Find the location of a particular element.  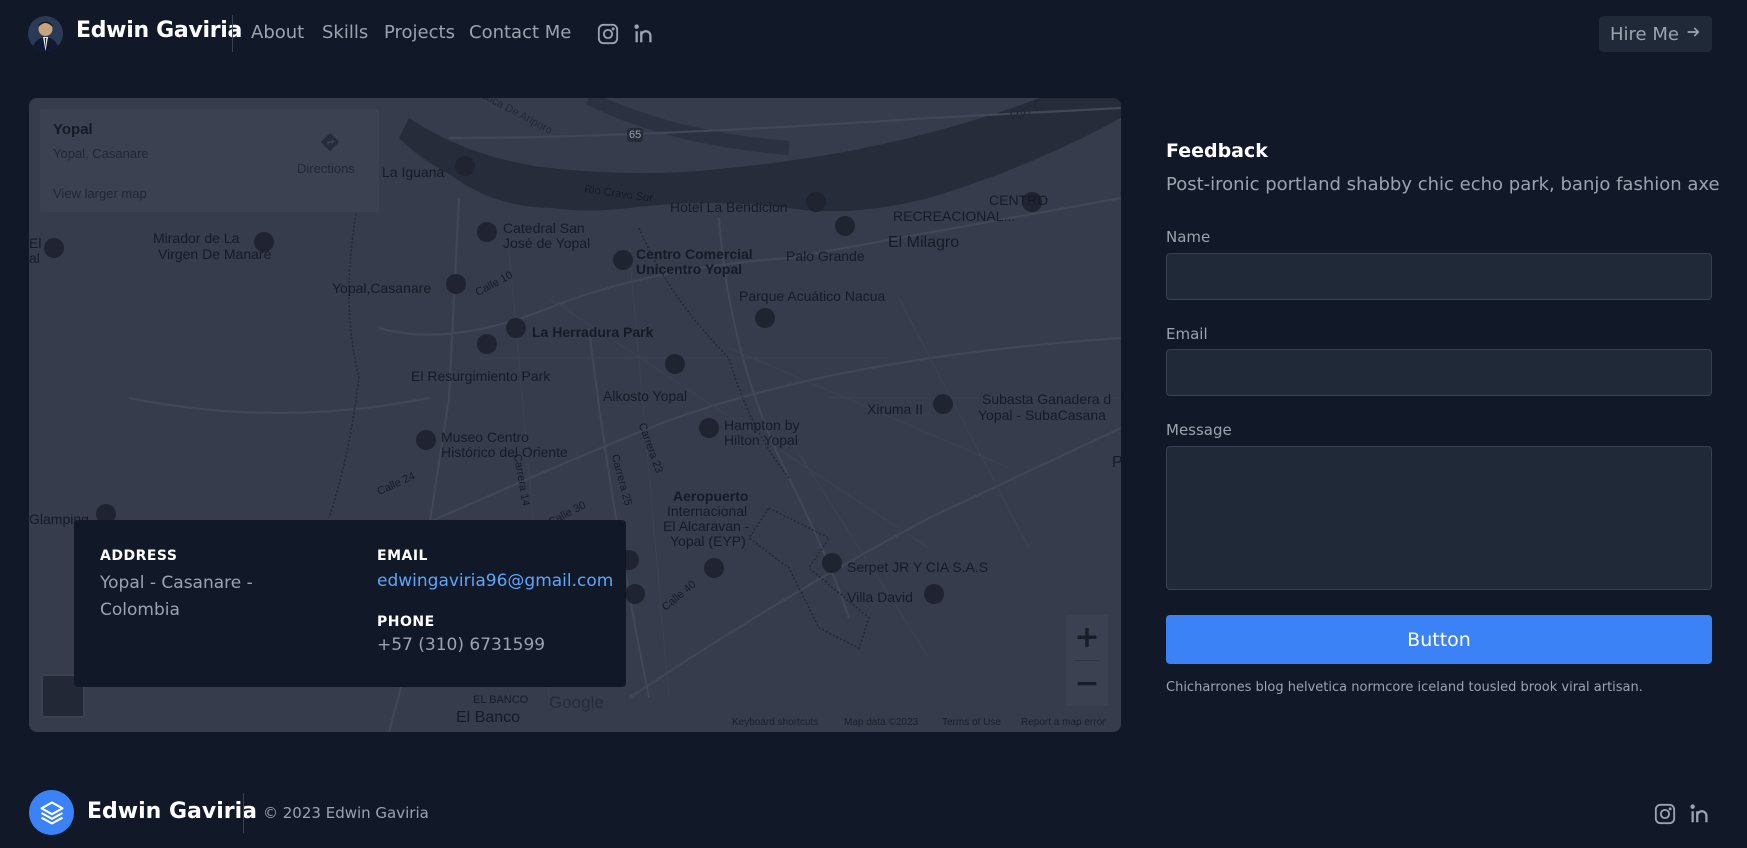

map-label-serpet: Serpet JR Y CIA S.A.S is located at coordinates (918, 567).